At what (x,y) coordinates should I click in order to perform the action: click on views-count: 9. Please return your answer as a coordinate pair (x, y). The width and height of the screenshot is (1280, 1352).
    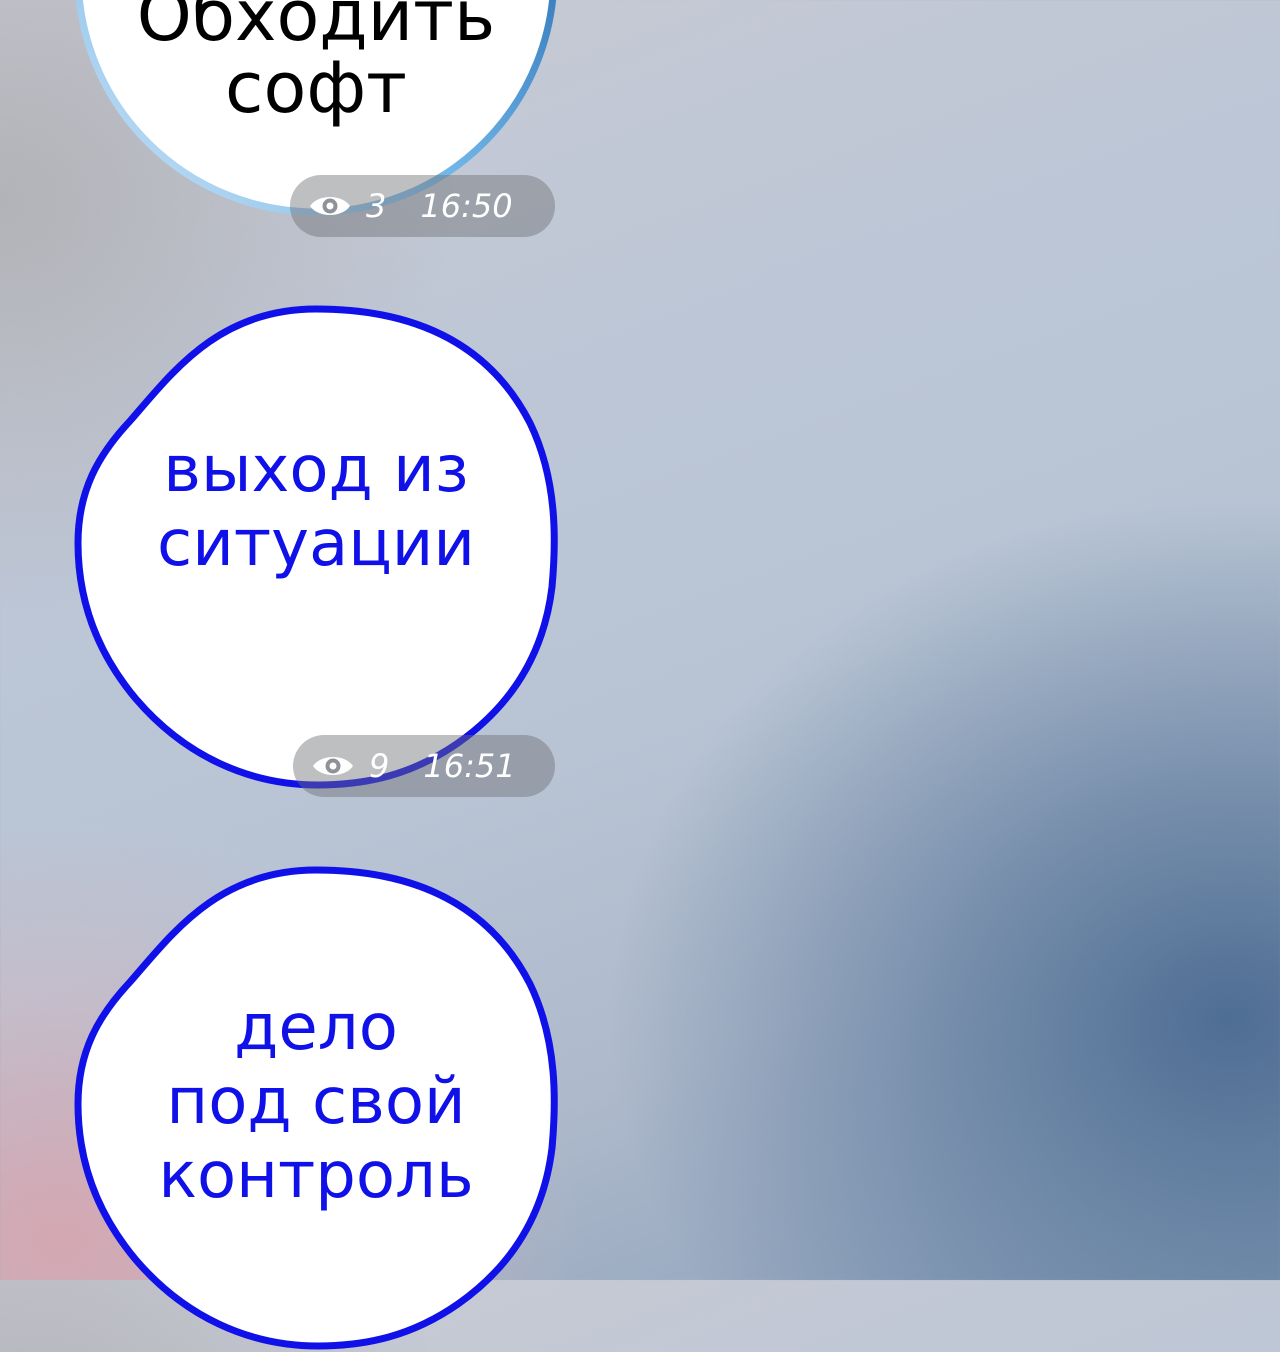
    Looking at the image, I should click on (379, 766).